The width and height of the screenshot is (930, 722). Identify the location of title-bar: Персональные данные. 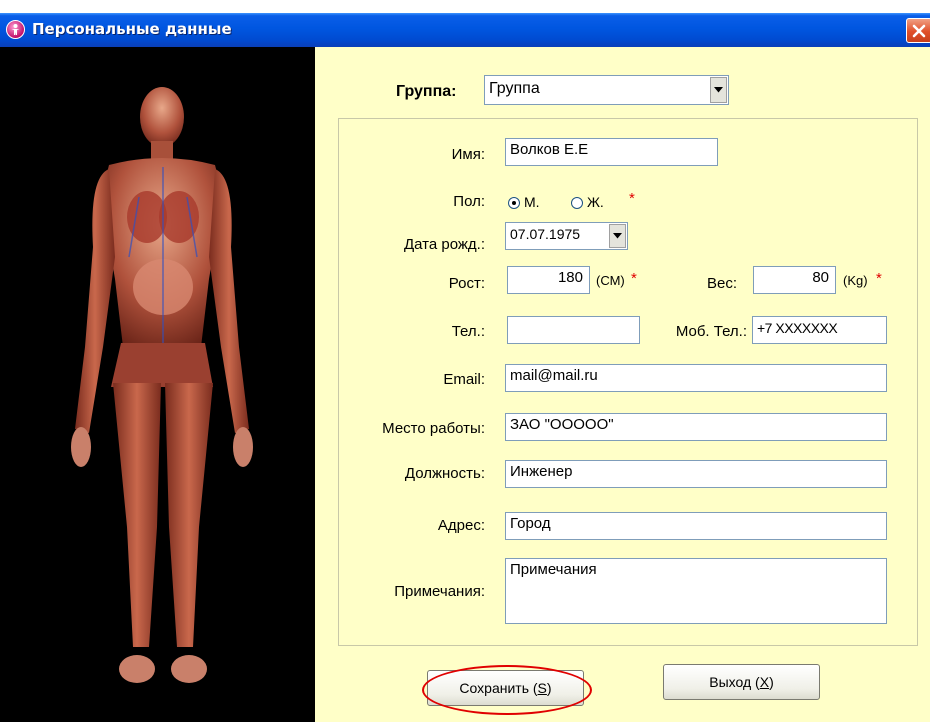
(465, 30).